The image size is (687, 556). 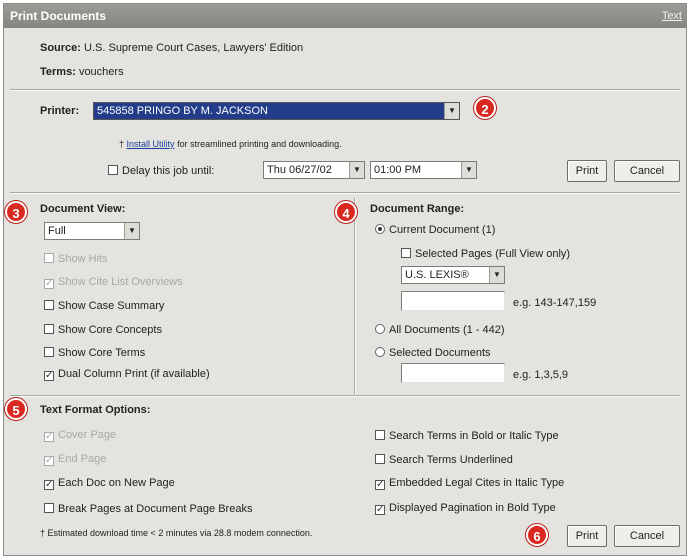 What do you see at coordinates (587, 536) in the screenshot?
I see `print-button: Print` at bounding box center [587, 536].